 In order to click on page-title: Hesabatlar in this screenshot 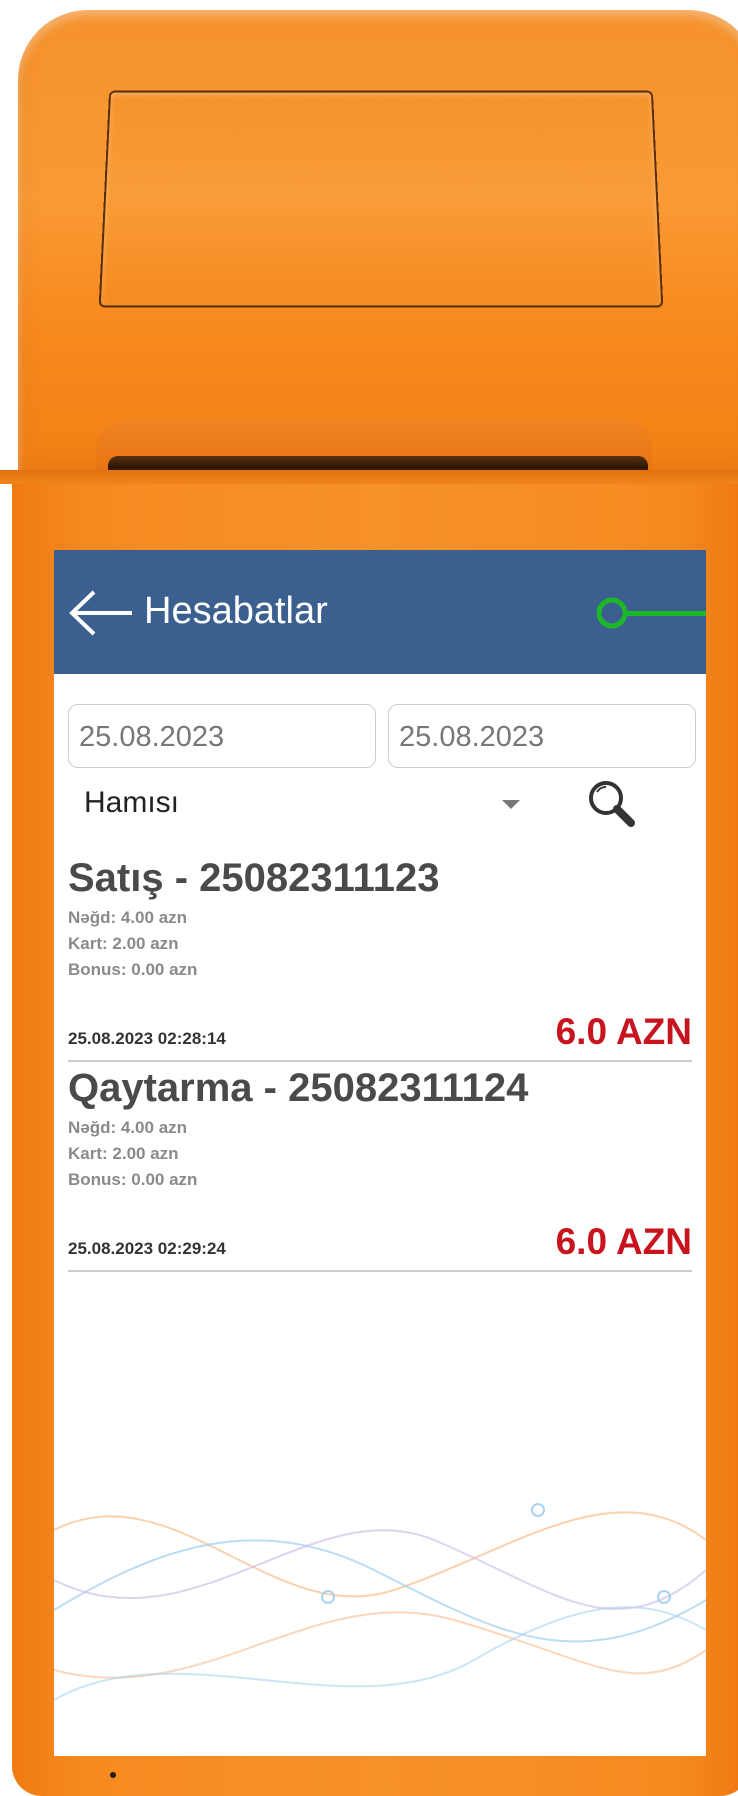, I will do `click(236, 611)`.